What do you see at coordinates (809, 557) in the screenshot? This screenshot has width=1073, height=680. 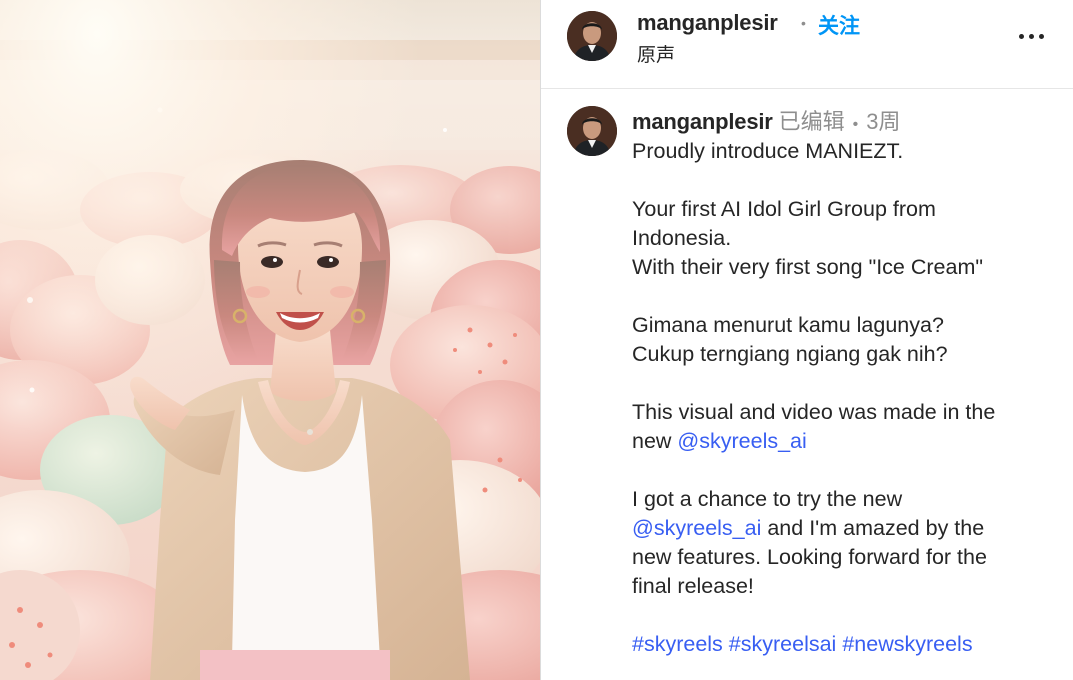 I see `caption-line: new features. Looking forward for the` at bounding box center [809, 557].